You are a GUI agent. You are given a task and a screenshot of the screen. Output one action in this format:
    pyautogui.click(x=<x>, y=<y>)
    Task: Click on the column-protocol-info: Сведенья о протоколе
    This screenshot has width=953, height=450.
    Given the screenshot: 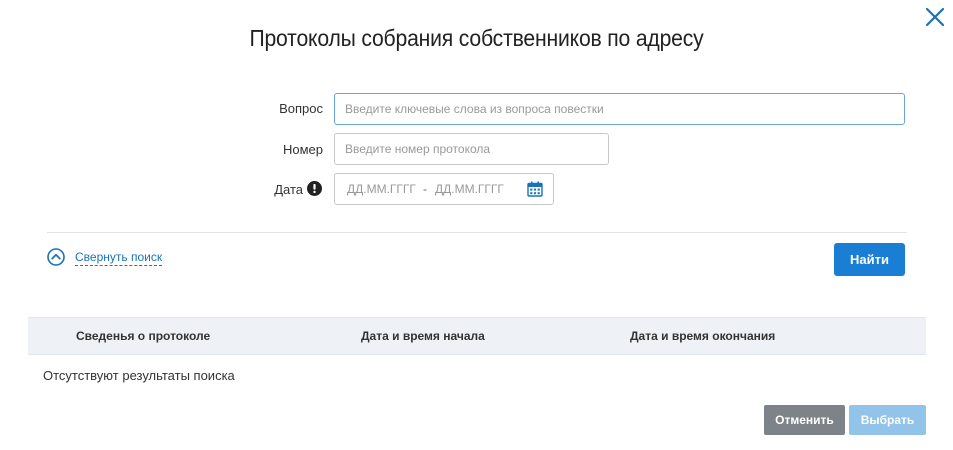 What is the action you would take?
    pyautogui.click(x=143, y=336)
    